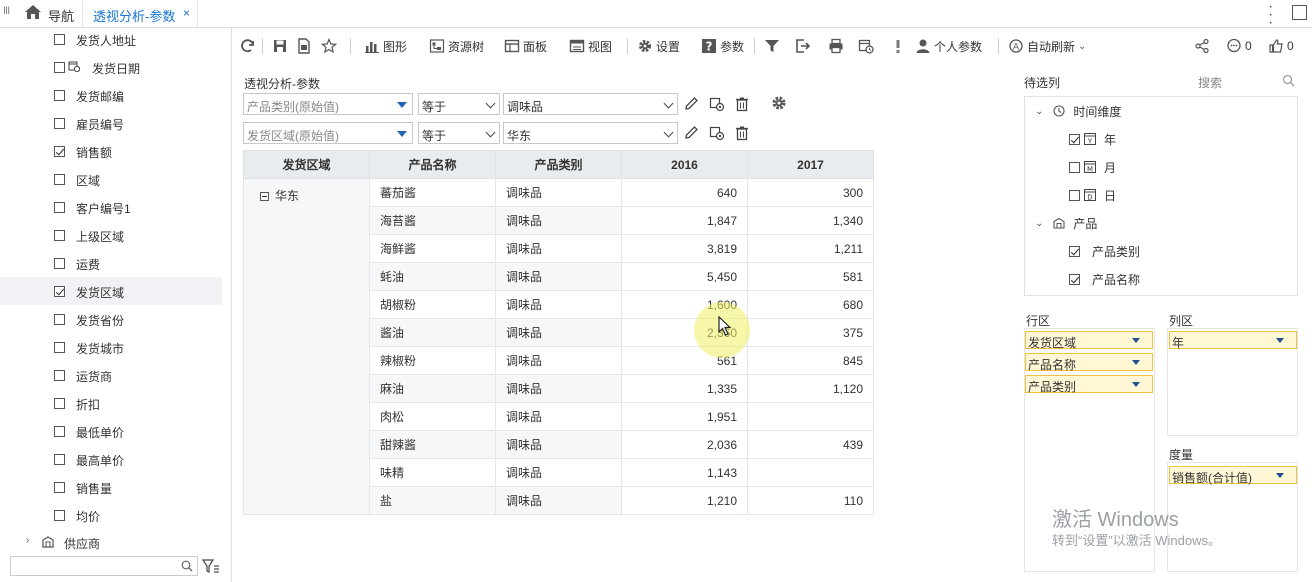 This screenshot has width=1312, height=582. What do you see at coordinates (211, 566) in the screenshot?
I see `filter-list-icon` at bounding box center [211, 566].